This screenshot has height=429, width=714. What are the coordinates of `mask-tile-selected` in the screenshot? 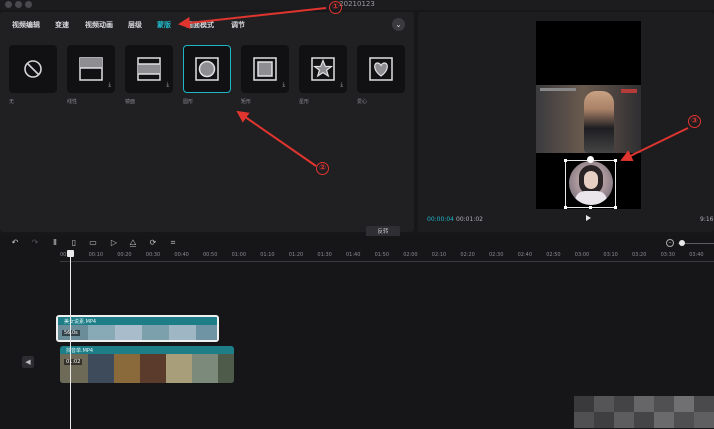 It's located at (207, 69).